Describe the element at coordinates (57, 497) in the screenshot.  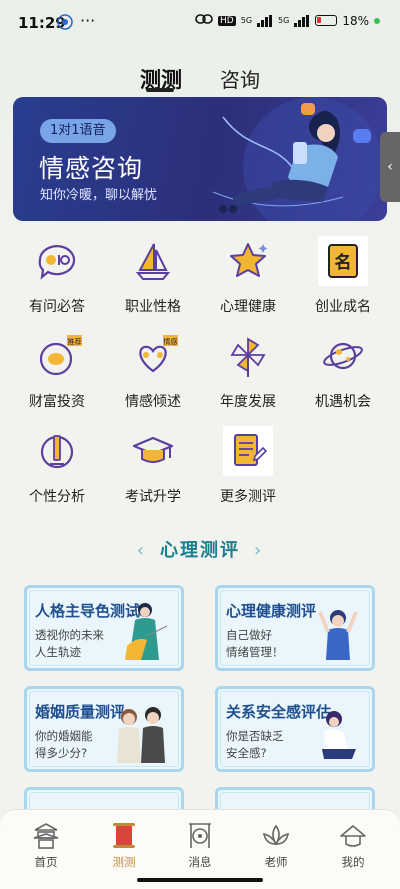
I see `category-label: 个性分析` at that location.